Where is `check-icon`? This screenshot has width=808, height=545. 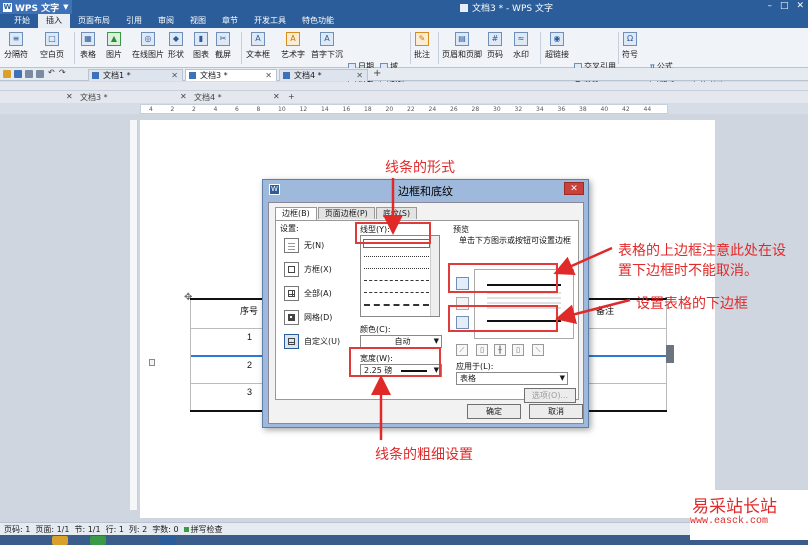
check-icon is located at coordinates (186, 529).